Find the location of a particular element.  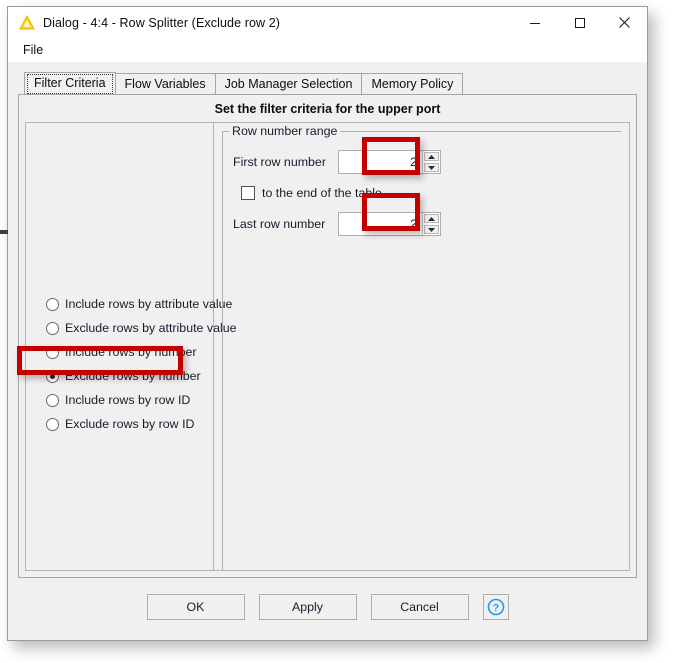

include-rows-by-row-id-radio: Include rows by row ID is located at coordinates (120, 400).